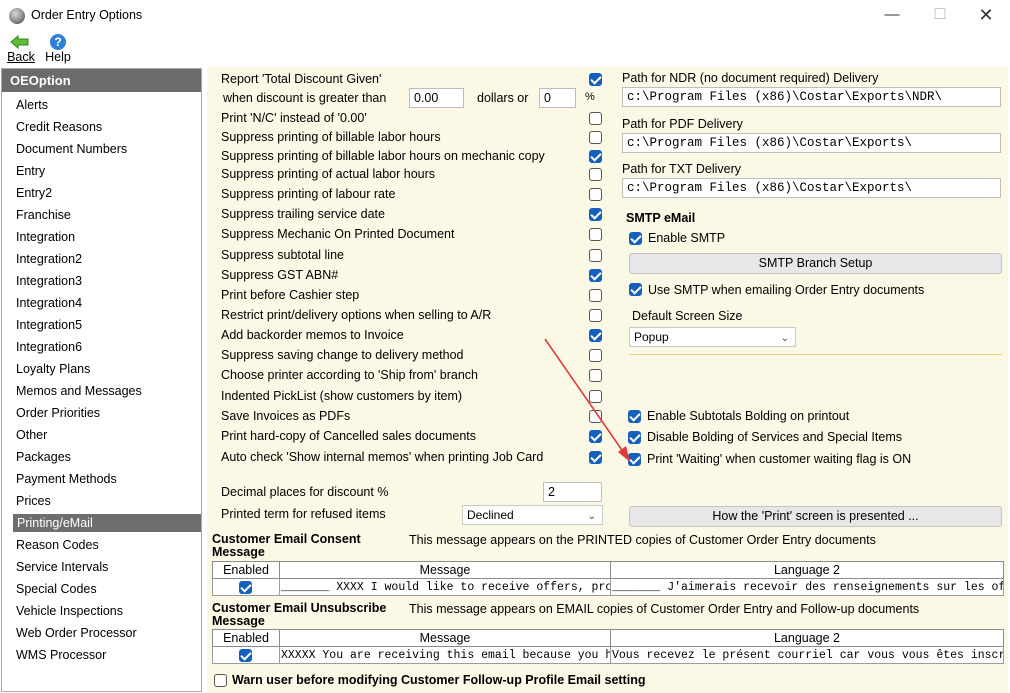  What do you see at coordinates (21, 50) in the screenshot?
I see `back-button: Back` at bounding box center [21, 50].